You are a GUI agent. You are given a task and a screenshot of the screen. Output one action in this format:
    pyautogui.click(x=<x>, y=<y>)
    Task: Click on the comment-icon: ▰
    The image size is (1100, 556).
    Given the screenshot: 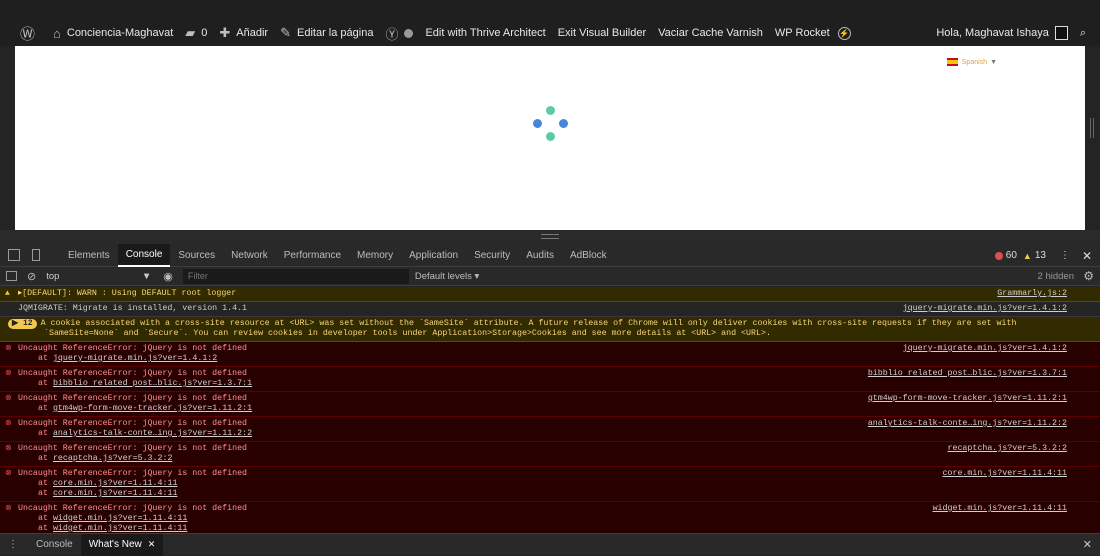 What is the action you would take?
    pyautogui.click(x=190, y=32)
    